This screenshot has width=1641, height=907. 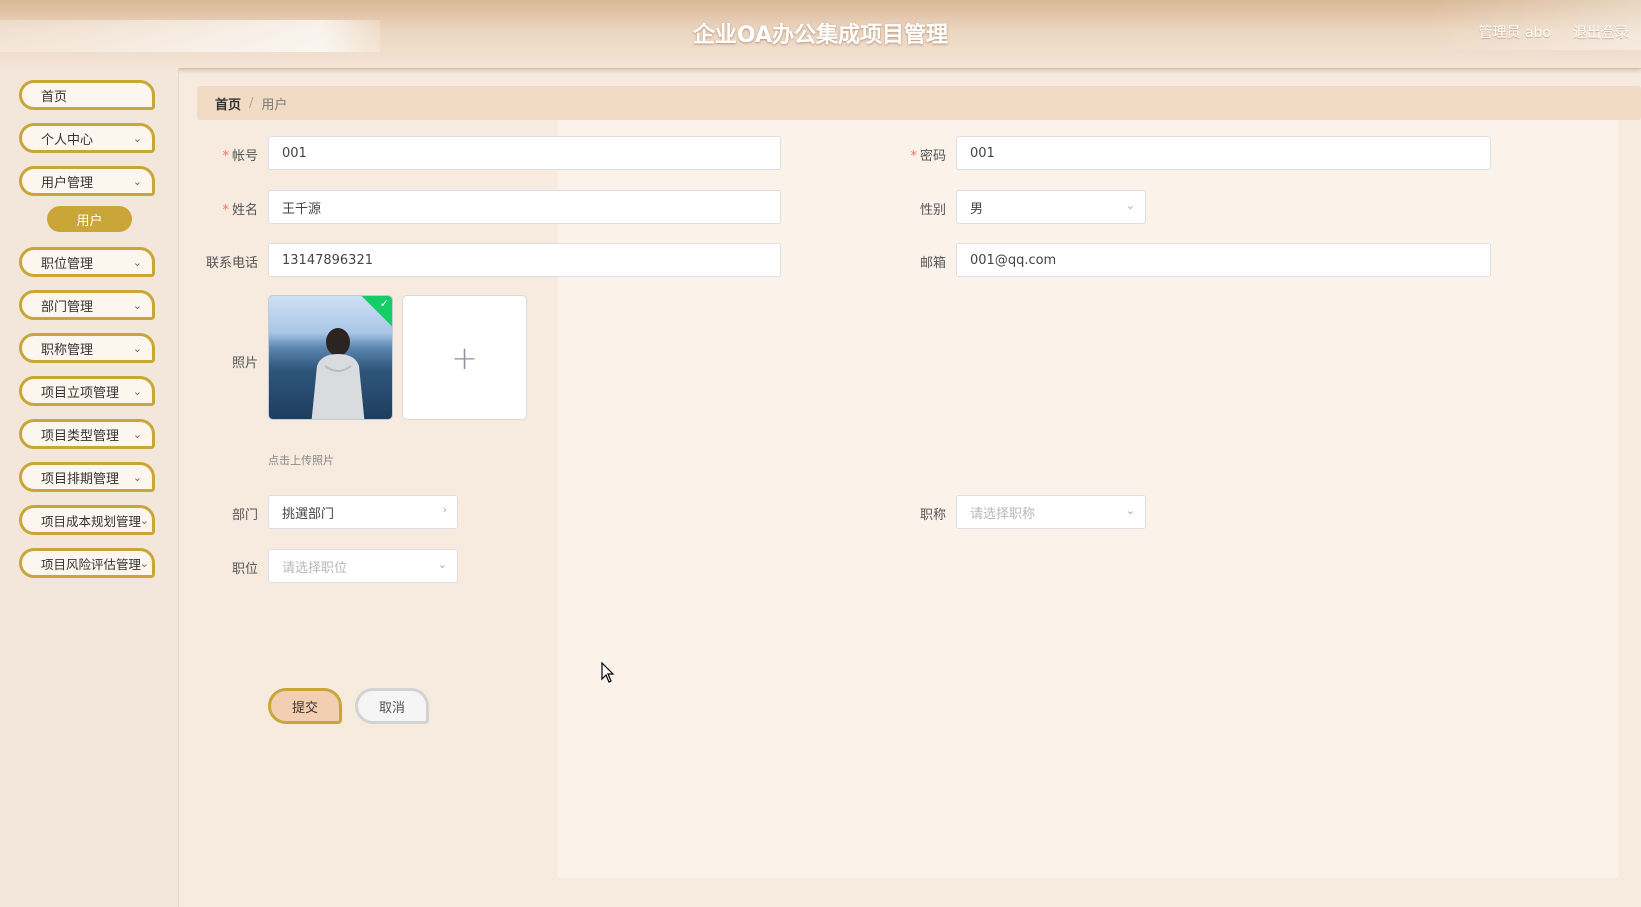 I want to click on phone-input, so click(x=524, y=260).